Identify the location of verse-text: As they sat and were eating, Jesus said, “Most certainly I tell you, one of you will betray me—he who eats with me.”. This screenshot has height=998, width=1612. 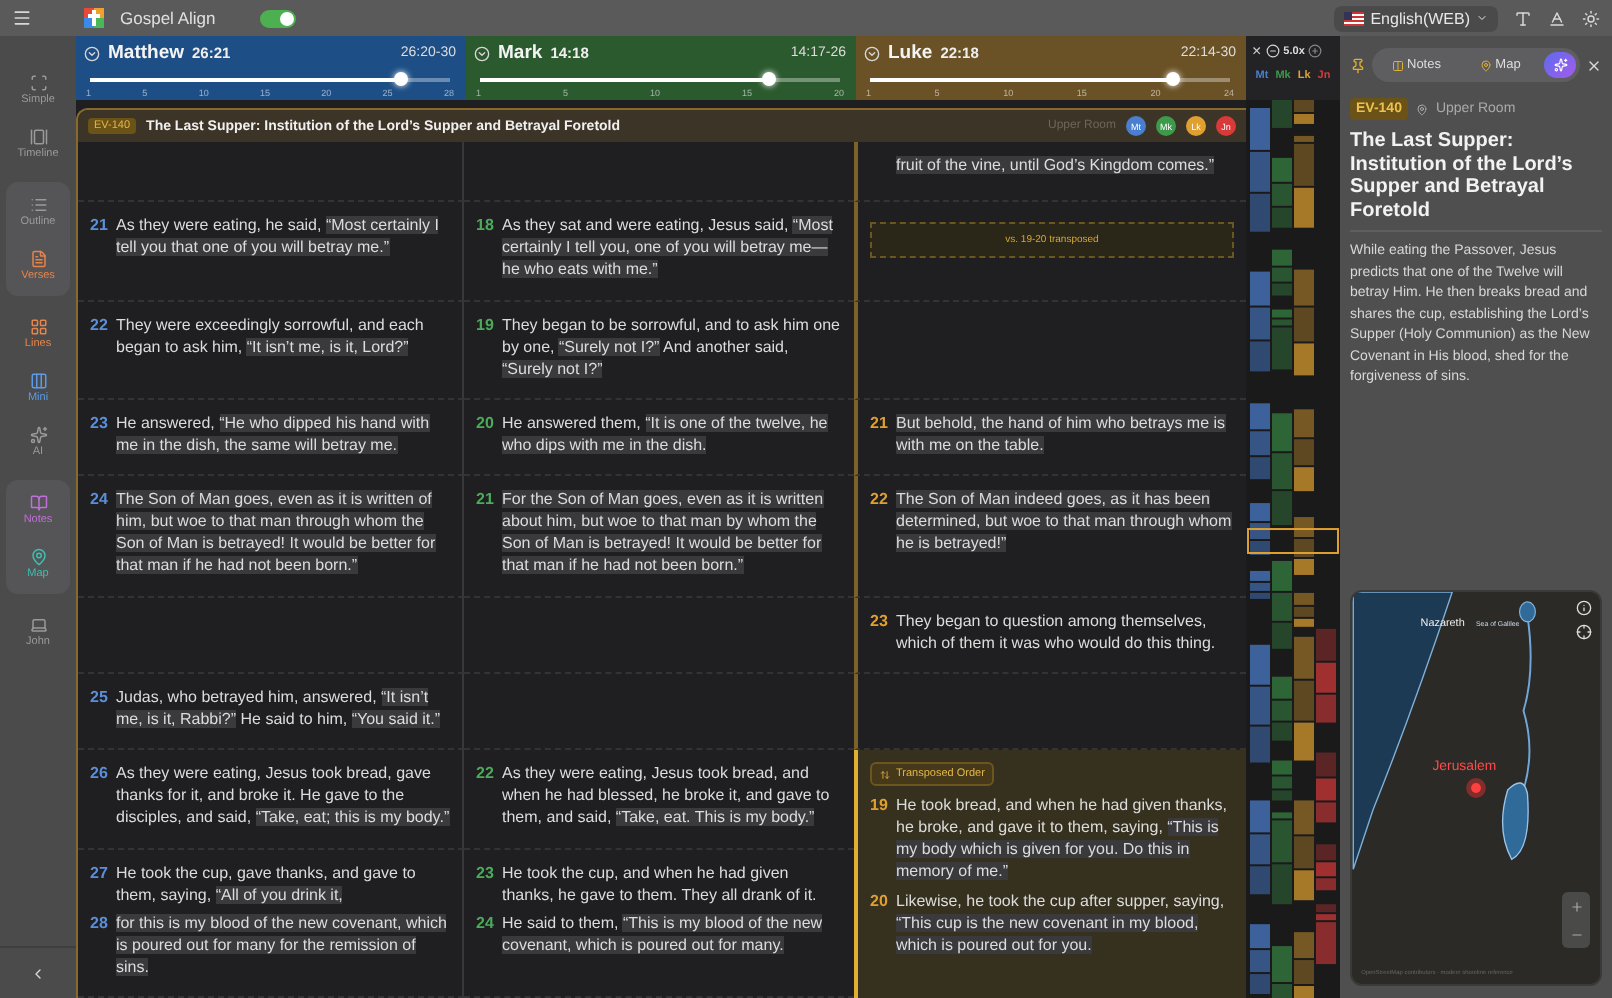
(668, 247).